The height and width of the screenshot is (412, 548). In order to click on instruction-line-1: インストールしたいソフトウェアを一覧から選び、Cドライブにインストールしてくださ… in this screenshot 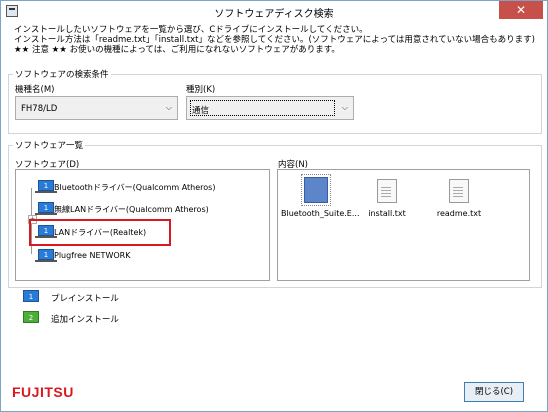, I will do `click(191, 30)`.